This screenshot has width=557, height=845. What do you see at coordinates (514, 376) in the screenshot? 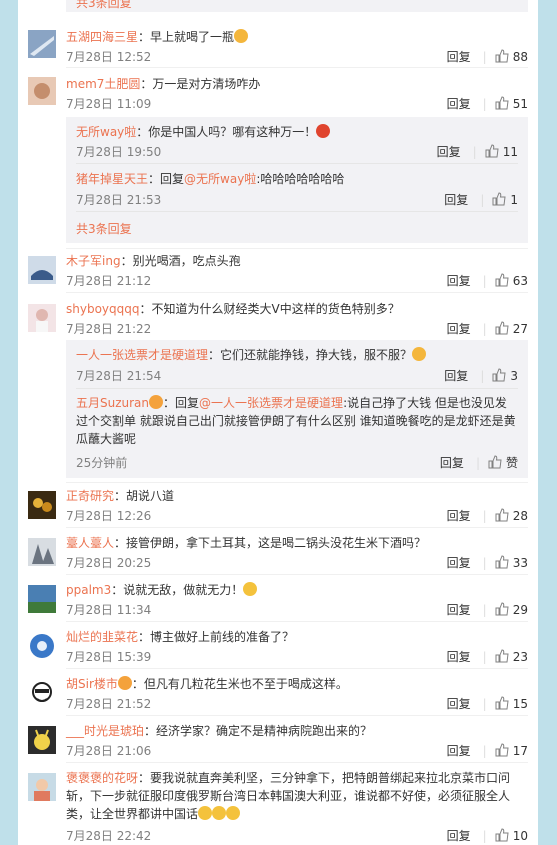
I see `like-count: 3` at bounding box center [514, 376].